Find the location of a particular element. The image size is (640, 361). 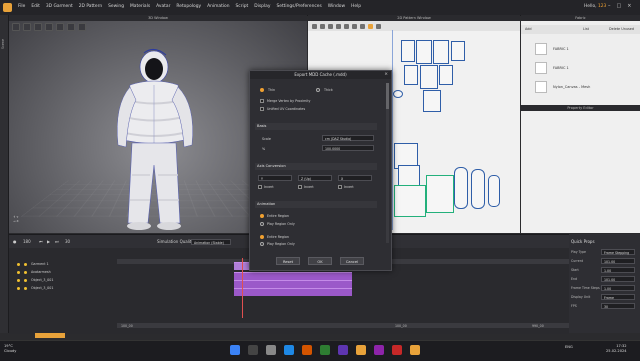

unified-uv-checkbox is located at coordinates (262, 109).